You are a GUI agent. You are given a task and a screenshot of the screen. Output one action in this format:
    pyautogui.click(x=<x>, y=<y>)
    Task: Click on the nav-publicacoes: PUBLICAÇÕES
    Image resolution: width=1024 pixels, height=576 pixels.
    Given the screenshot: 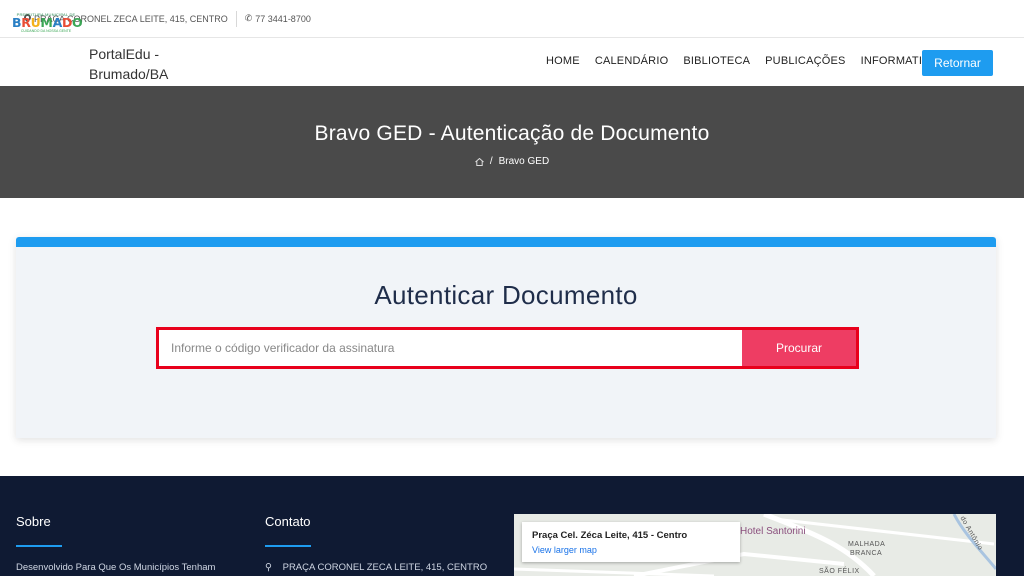 What is the action you would take?
    pyautogui.click(x=805, y=61)
    